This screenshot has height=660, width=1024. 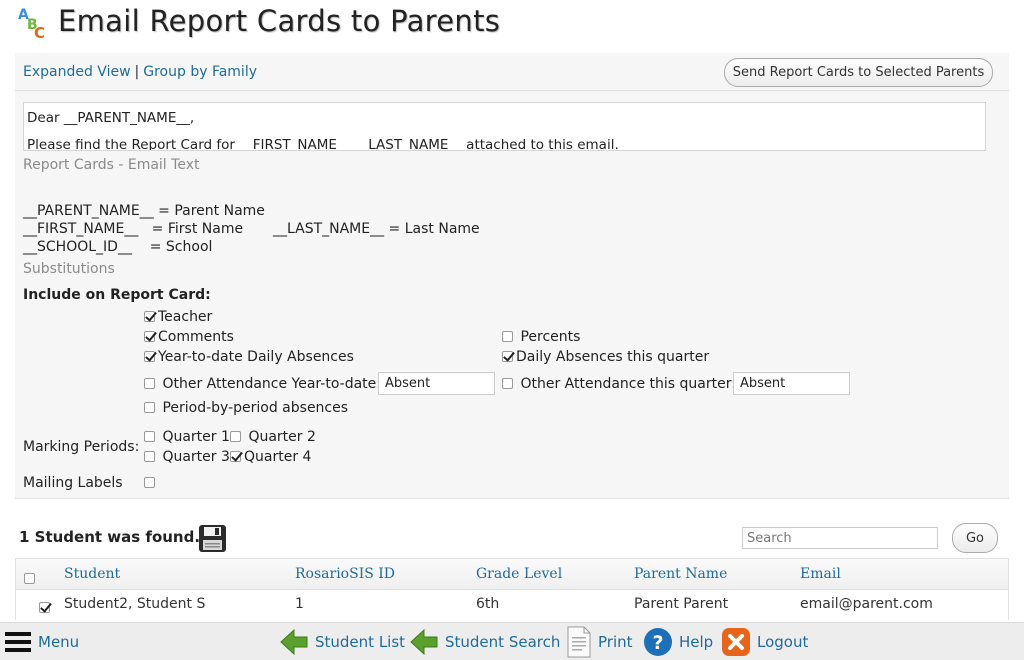 I want to click on percents-option: Percents, so click(x=541, y=337).